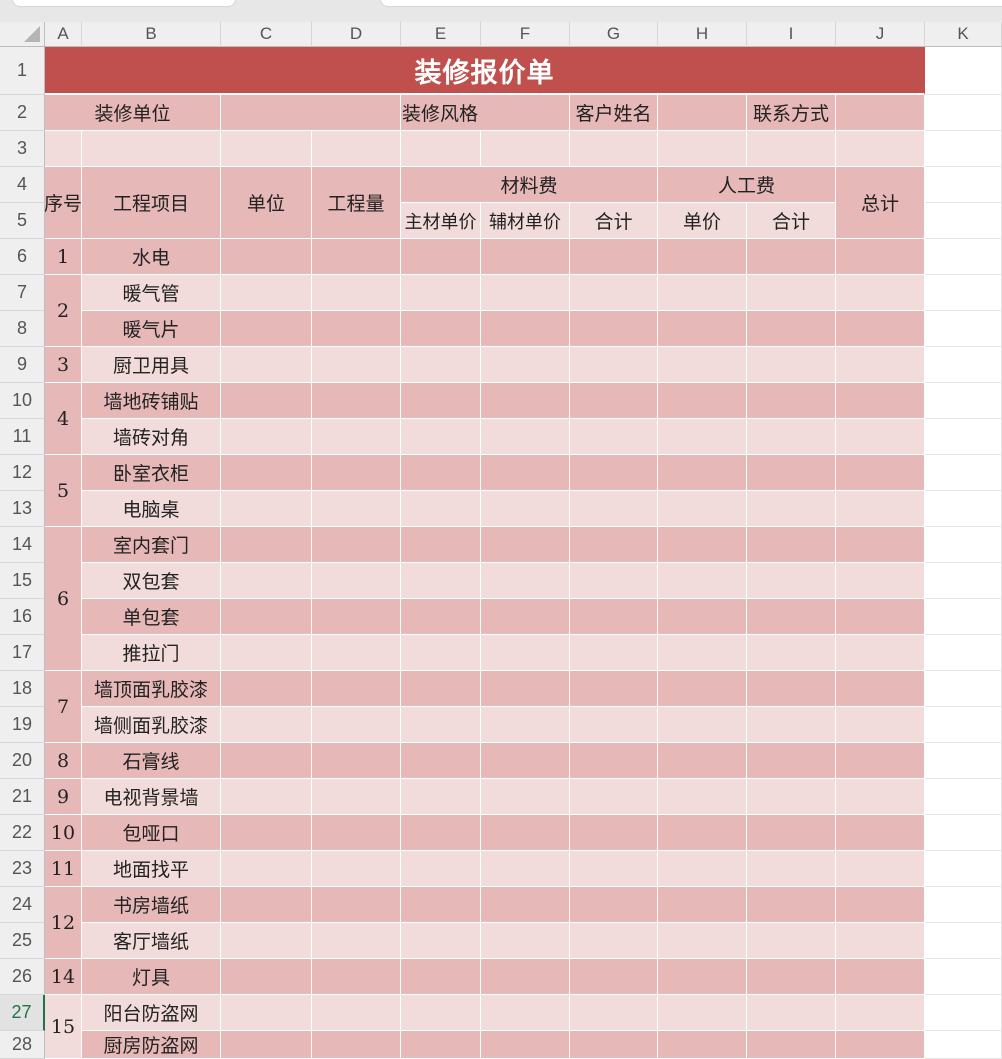 This screenshot has height=1059, width=1002. Describe the element at coordinates (525, 221) in the screenshot. I see `header-aux-price: 辅材单价` at that location.